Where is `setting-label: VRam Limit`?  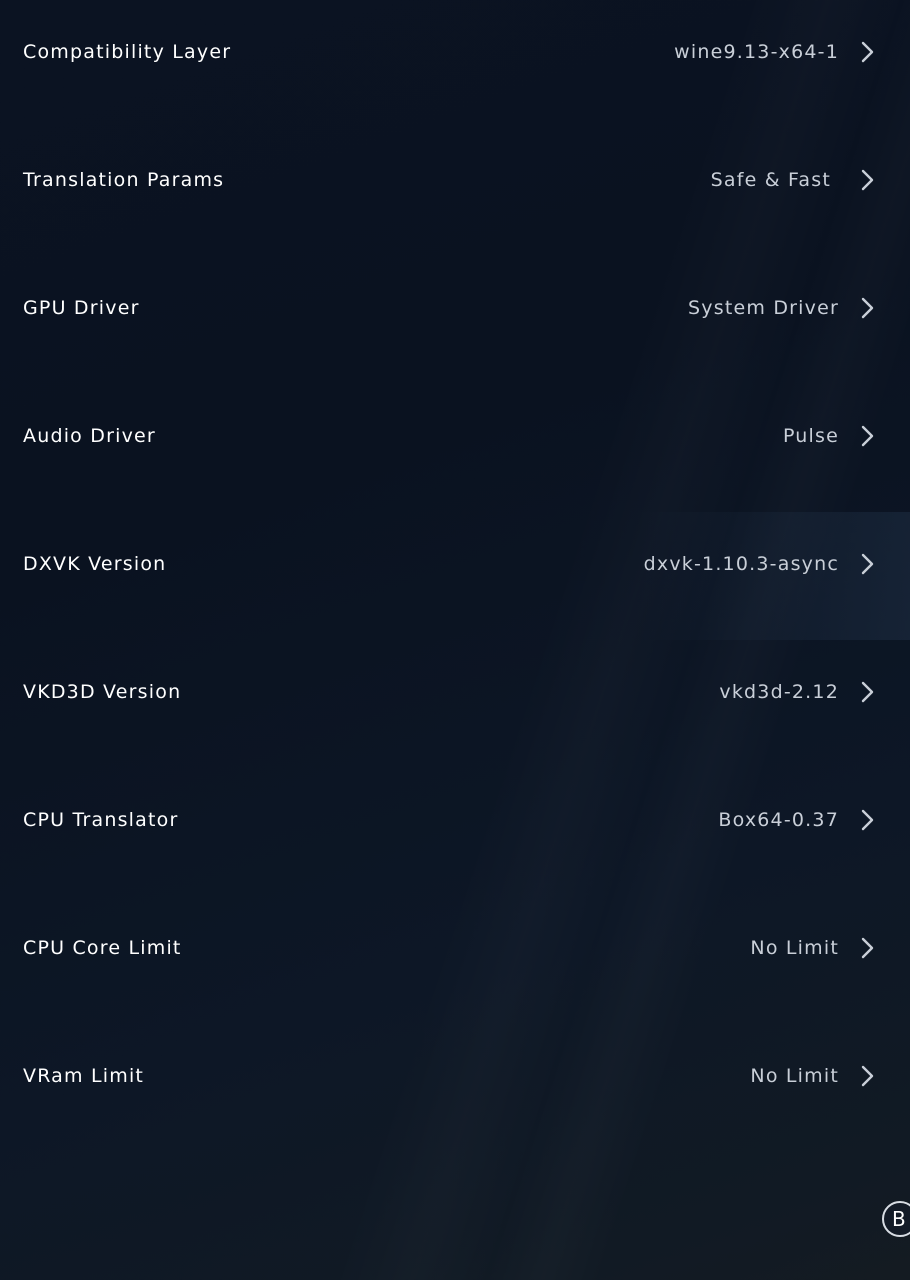
setting-label: VRam Limit is located at coordinates (84, 1076).